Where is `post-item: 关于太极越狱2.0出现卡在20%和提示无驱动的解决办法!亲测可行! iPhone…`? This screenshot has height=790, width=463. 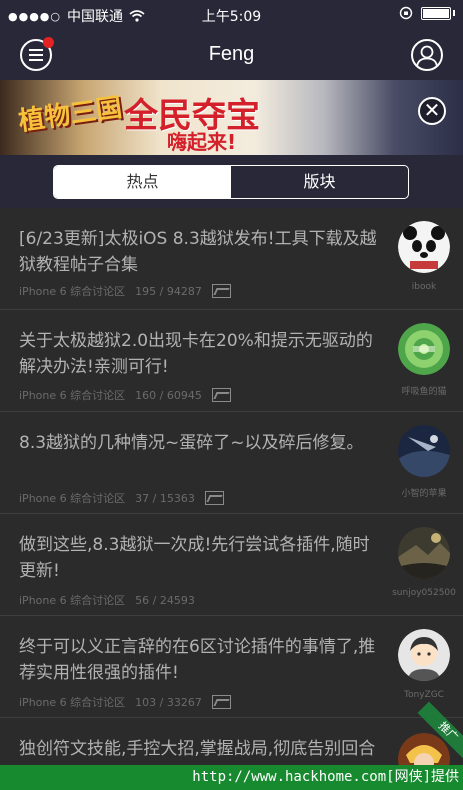 post-item: 关于太极越狱2.0出现卡在20%和提示无驱动的解决办法!亲测可行! iPhone… is located at coordinates (231, 361).